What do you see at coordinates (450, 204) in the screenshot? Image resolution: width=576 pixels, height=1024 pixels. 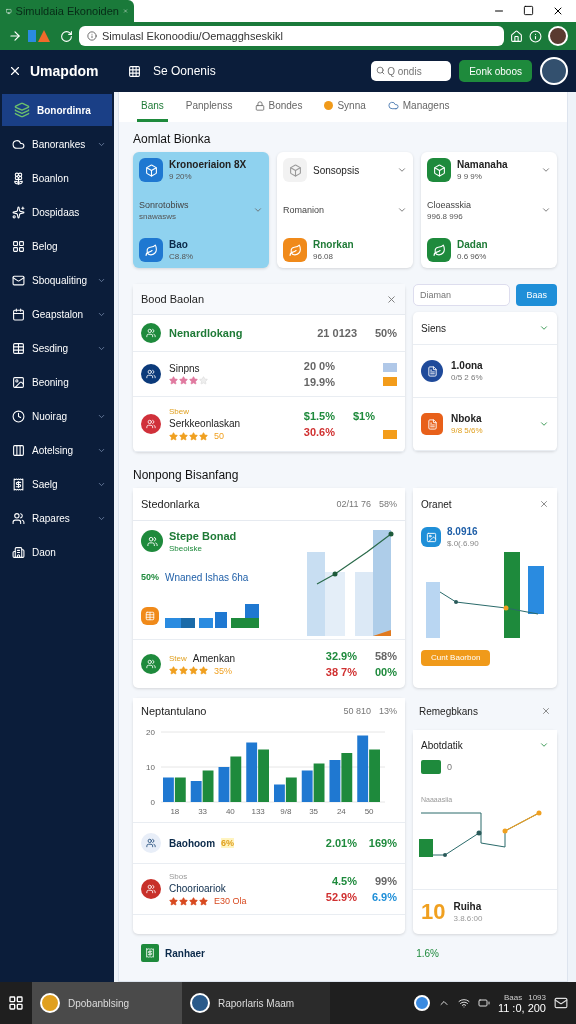 I see `card-label: Cloeasskia` at bounding box center [450, 204].